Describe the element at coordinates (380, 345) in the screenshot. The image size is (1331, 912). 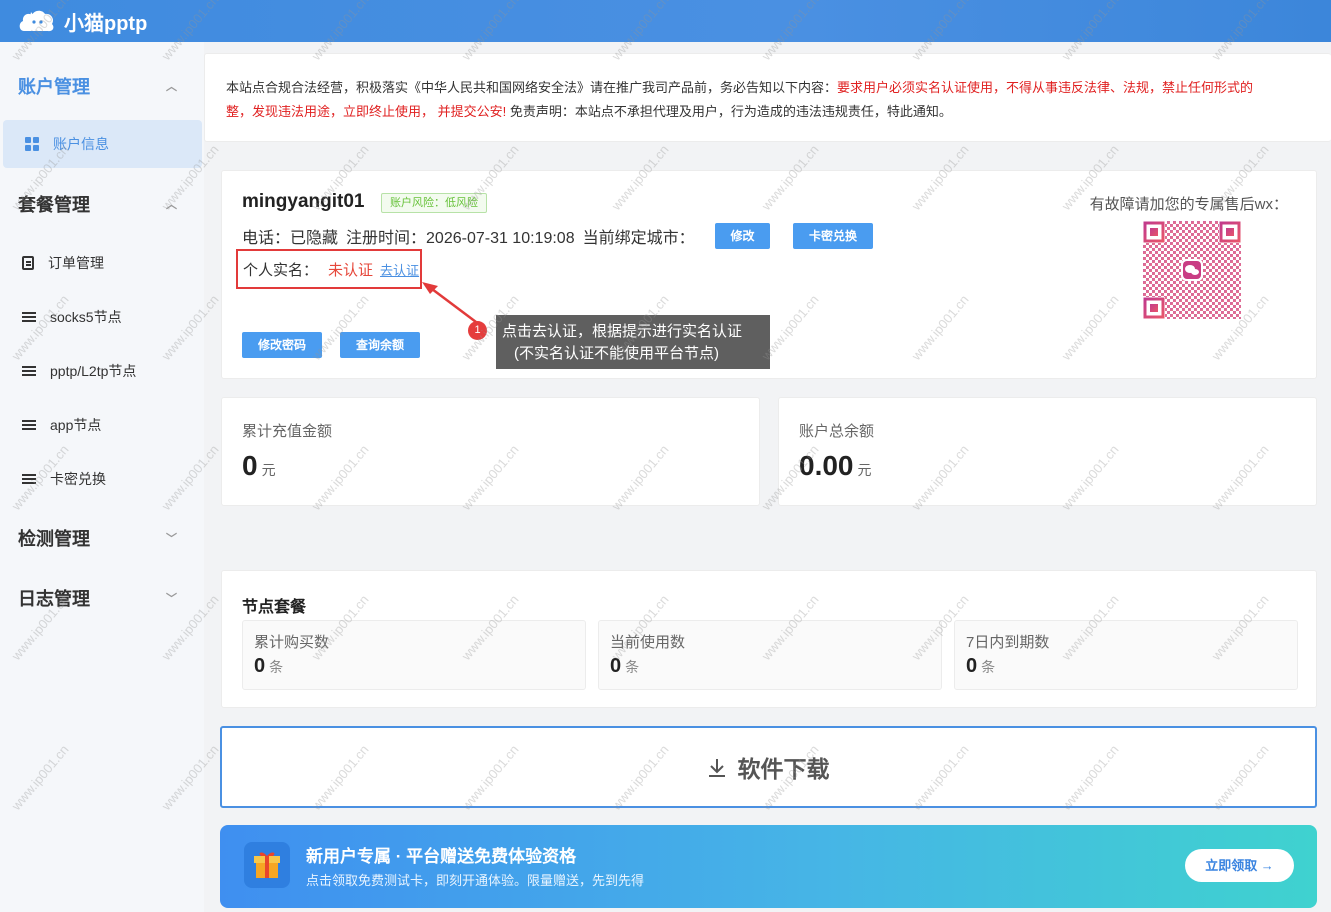
I see `query-balance-button: 查询余额` at that location.